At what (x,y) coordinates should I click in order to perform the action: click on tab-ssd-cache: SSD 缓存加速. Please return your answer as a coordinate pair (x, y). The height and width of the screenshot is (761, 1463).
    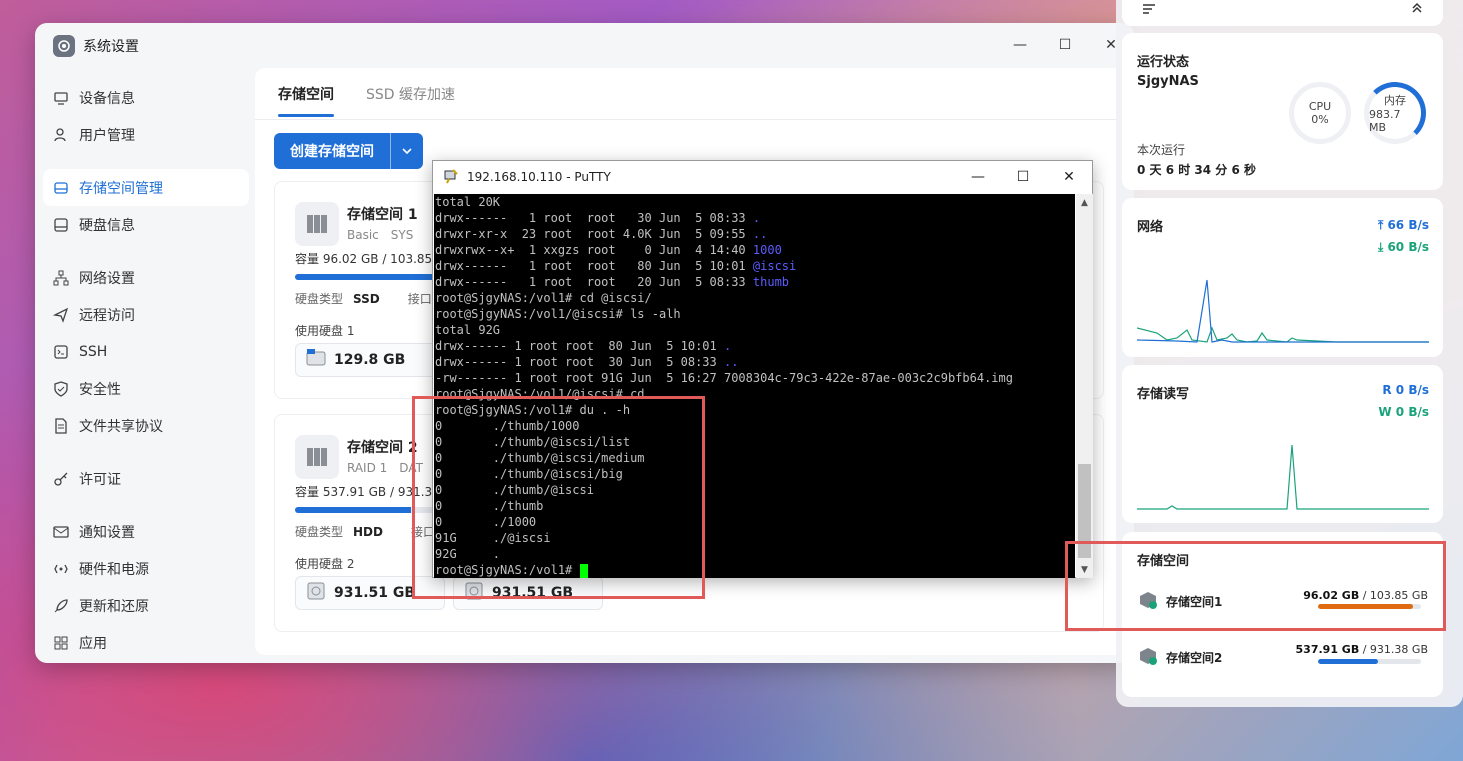
    Looking at the image, I should click on (410, 101).